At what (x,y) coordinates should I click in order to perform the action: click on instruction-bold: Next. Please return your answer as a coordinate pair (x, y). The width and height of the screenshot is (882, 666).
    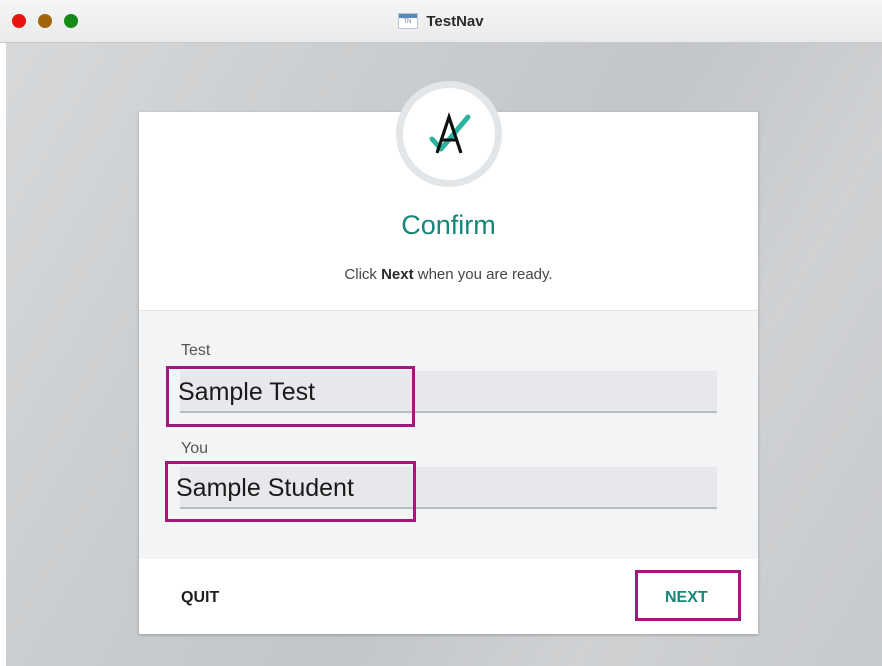
    Looking at the image, I should click on (397, 274).